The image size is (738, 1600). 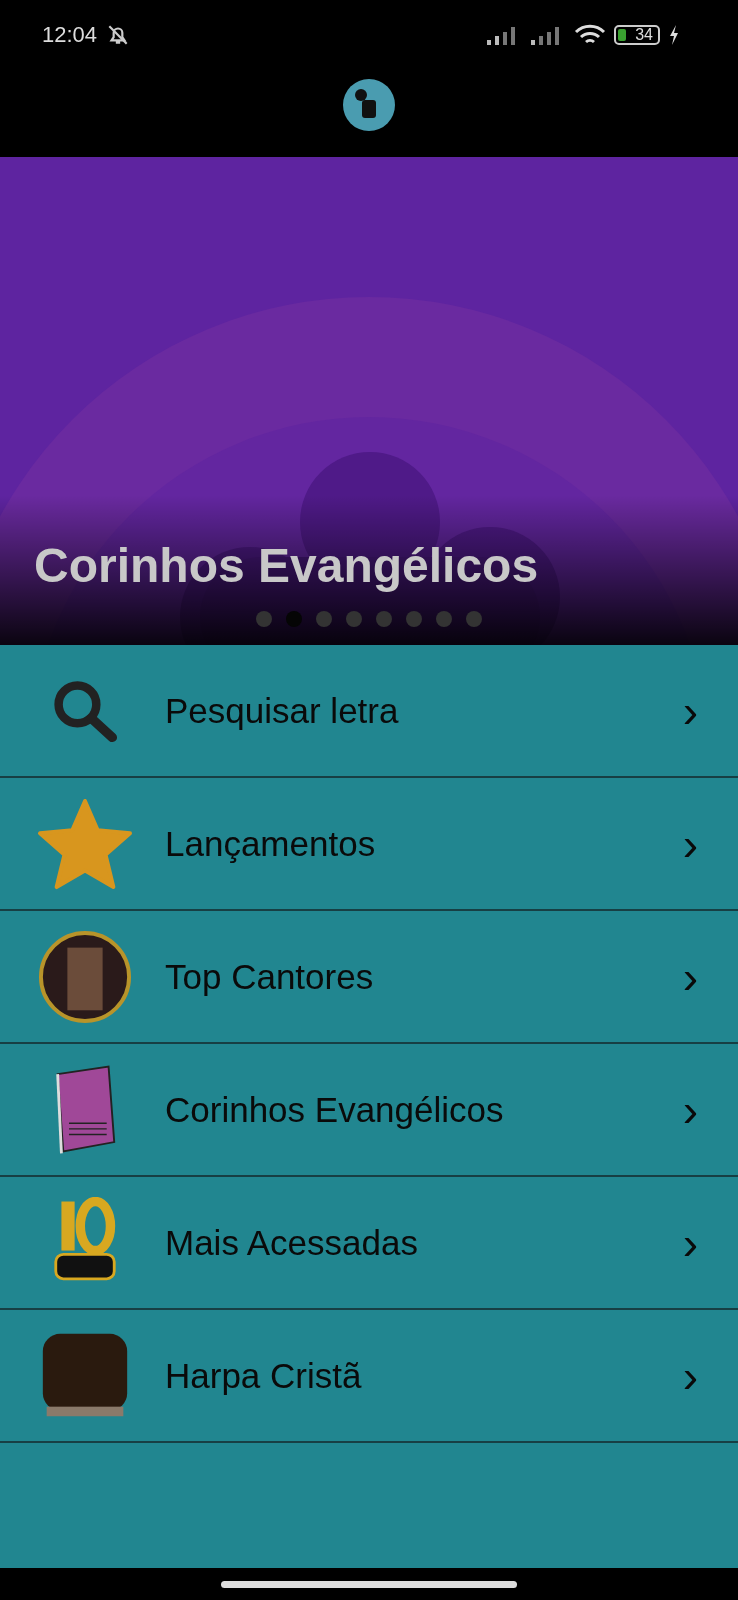 I want to click on menu-item-label: Mais Acessadas, so click(x=292, y=1242).